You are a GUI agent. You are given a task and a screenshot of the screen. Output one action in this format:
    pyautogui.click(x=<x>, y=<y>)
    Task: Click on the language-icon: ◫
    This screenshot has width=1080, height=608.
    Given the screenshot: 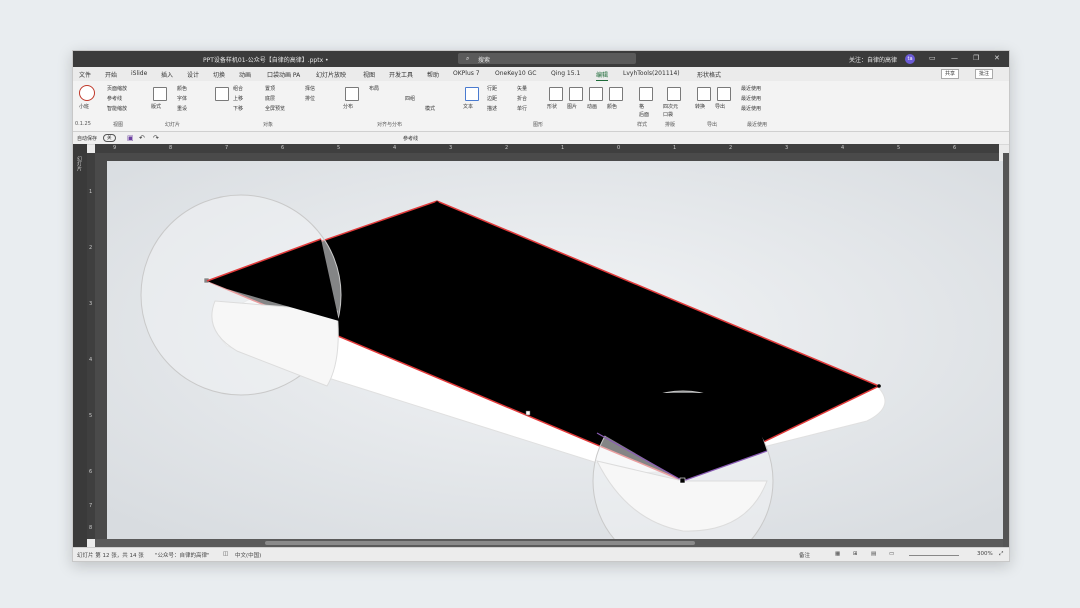 What is the action you would take?
    pyautogui.click(x=225, y=554)
    